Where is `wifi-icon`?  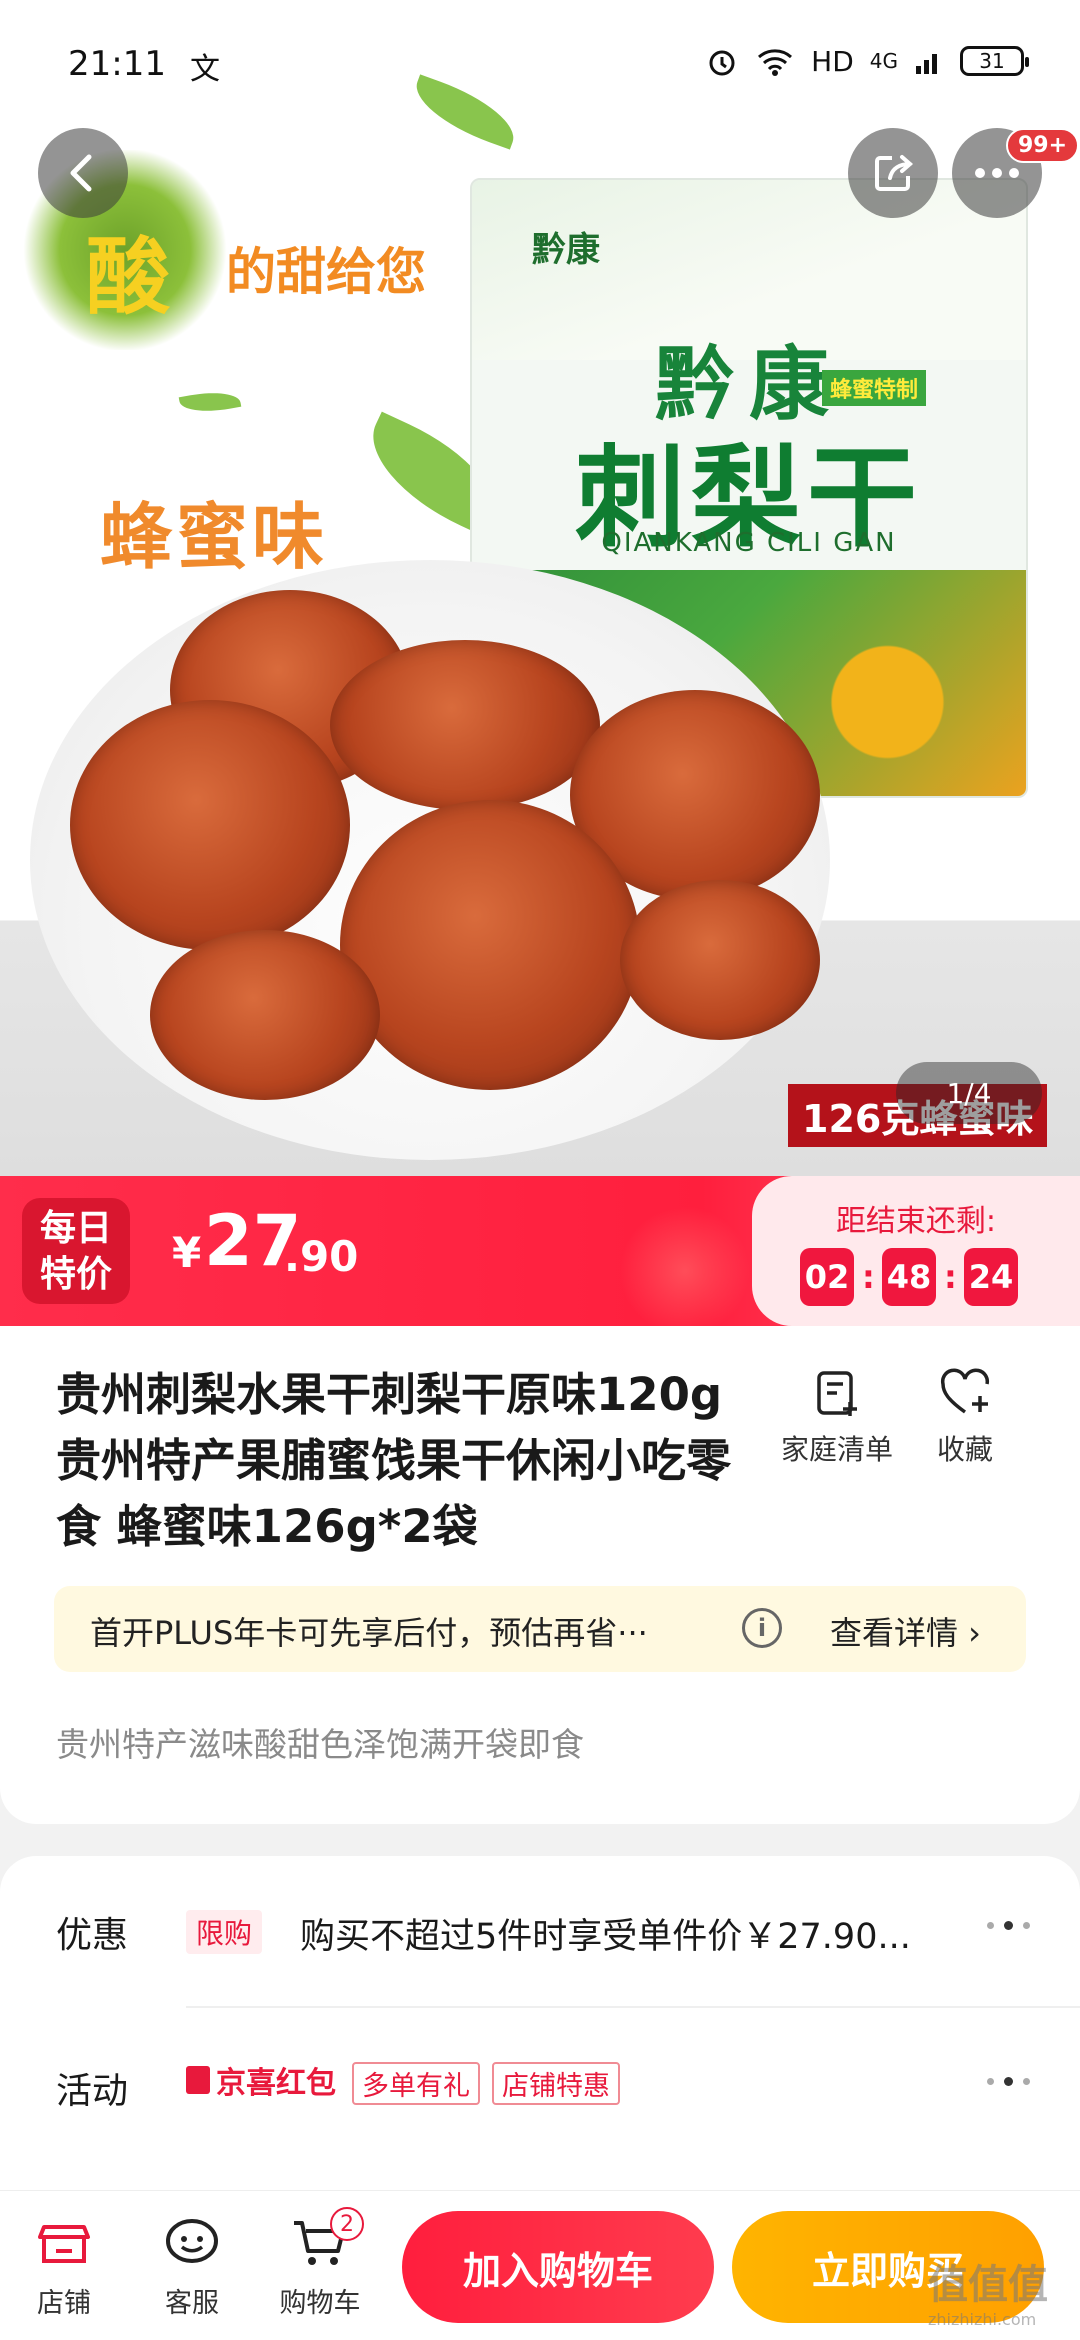
wifi-icon is located at coordinates (775, 62).